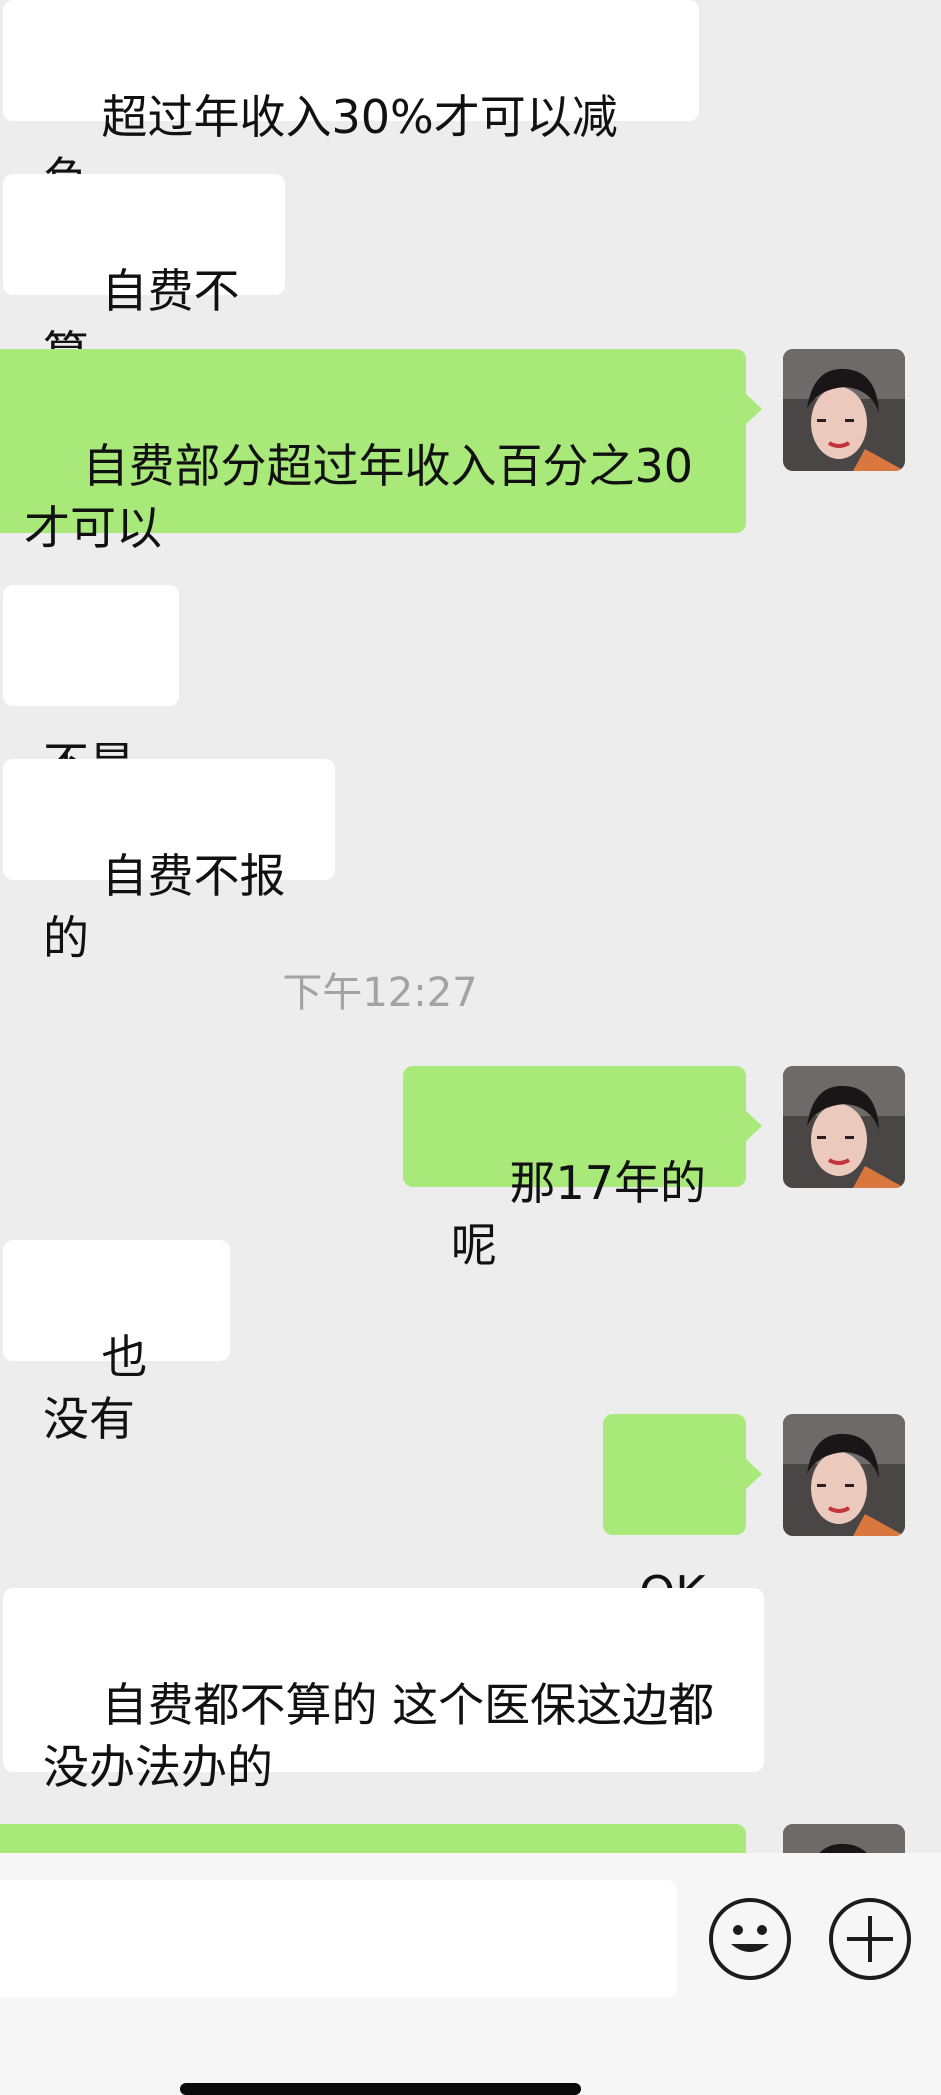 This screenshot has height=2095, width=941. I want to click on outgoing-message-bubble: 自费部分超过年收入百分之30 才可以, so click(381, 452).